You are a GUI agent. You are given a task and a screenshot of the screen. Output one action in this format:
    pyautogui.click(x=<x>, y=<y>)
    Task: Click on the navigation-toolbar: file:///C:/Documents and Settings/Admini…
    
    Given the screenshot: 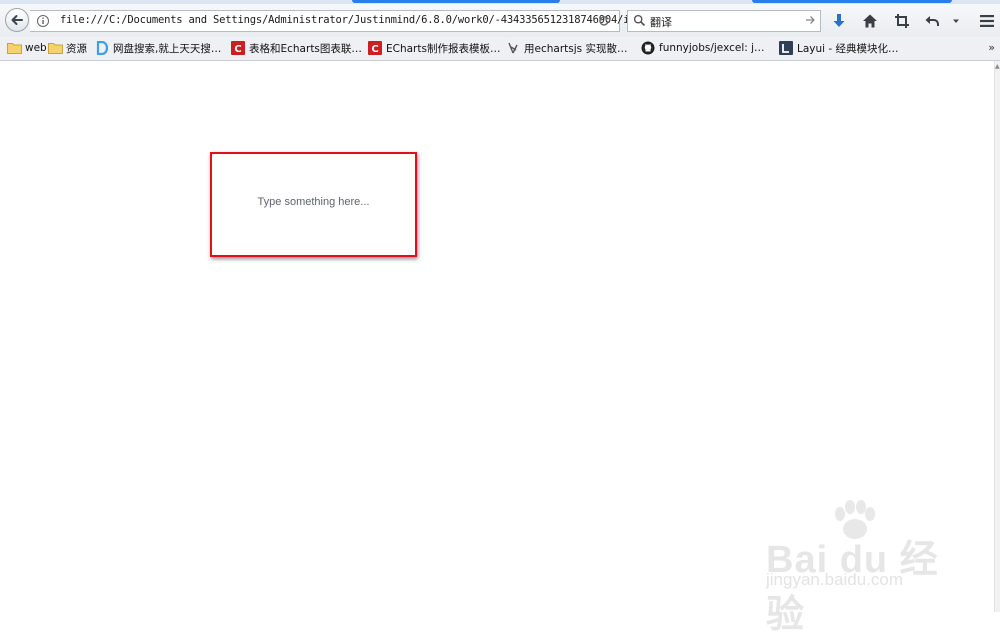 What is the action you would take?
    pyautogui.click(x=500, y=20)
    